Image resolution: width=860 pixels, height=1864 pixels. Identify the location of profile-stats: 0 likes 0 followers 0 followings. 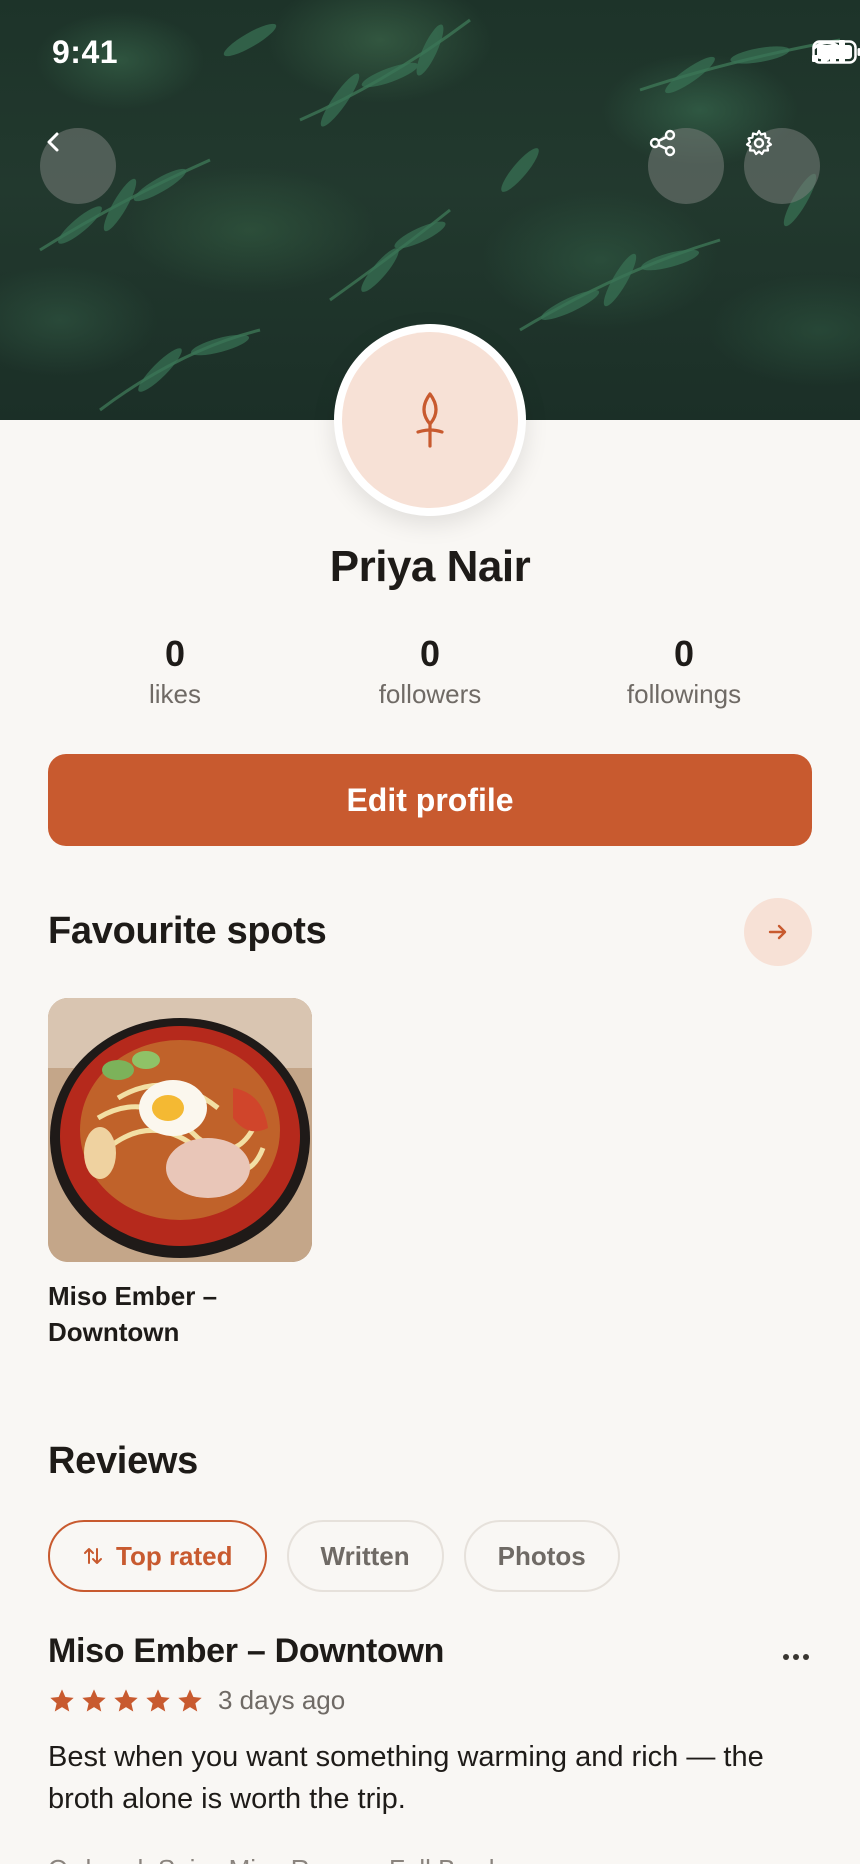
(430, 677).